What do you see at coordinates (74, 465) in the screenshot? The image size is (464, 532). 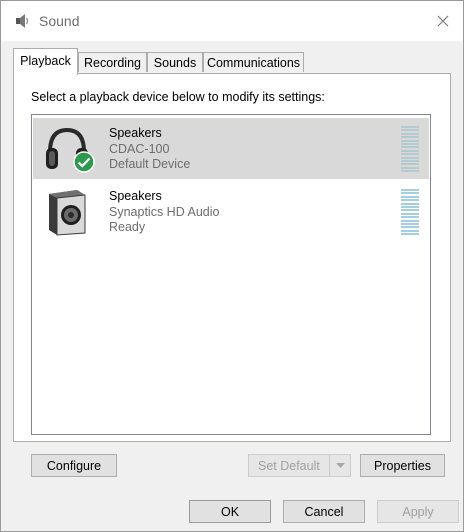 I see `configure-button: Configure` at bounding box center [74, 465].